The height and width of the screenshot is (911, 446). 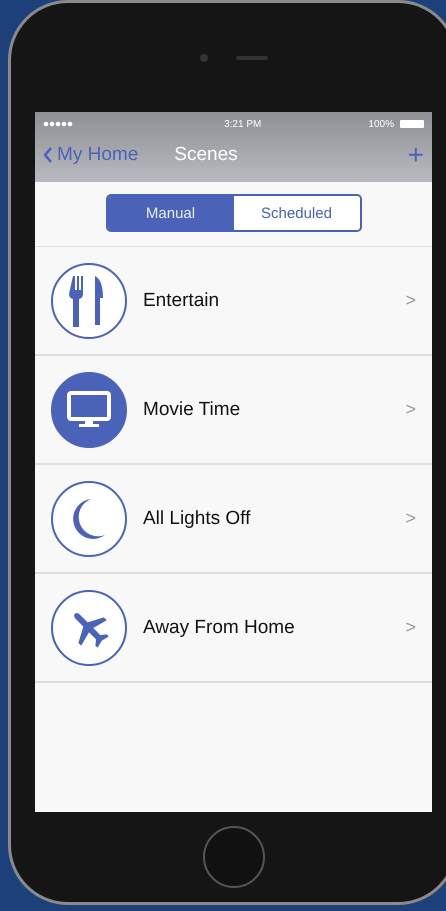 I want to click on scene-name: Entertain, so click(x=181, y=301).